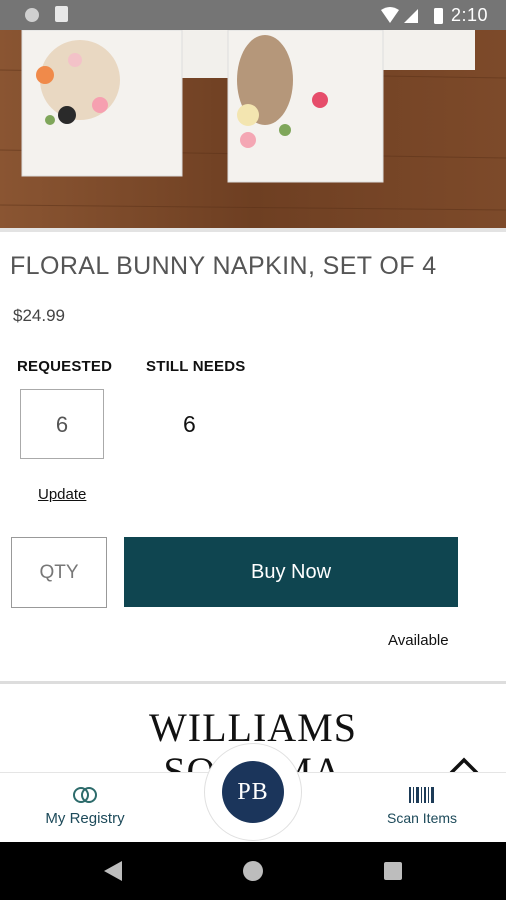  Describe the element at coordinates (418, 640) in the screenshot. I see `availability-status: Available` at that location.